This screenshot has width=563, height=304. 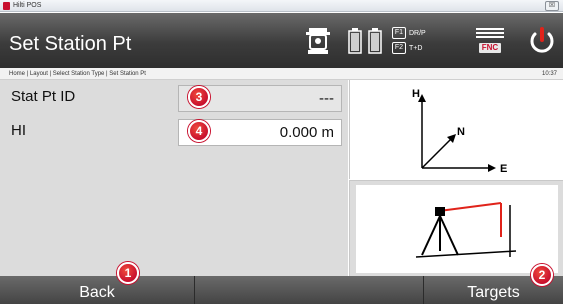 I want to click on f2-key-label: T+D, so click(x=416, y=48).